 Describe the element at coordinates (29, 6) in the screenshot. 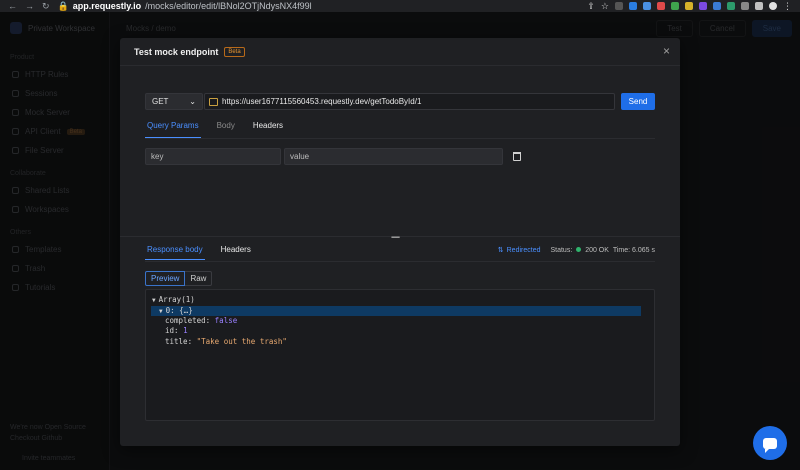

I see `forward-icon: →` at that location.